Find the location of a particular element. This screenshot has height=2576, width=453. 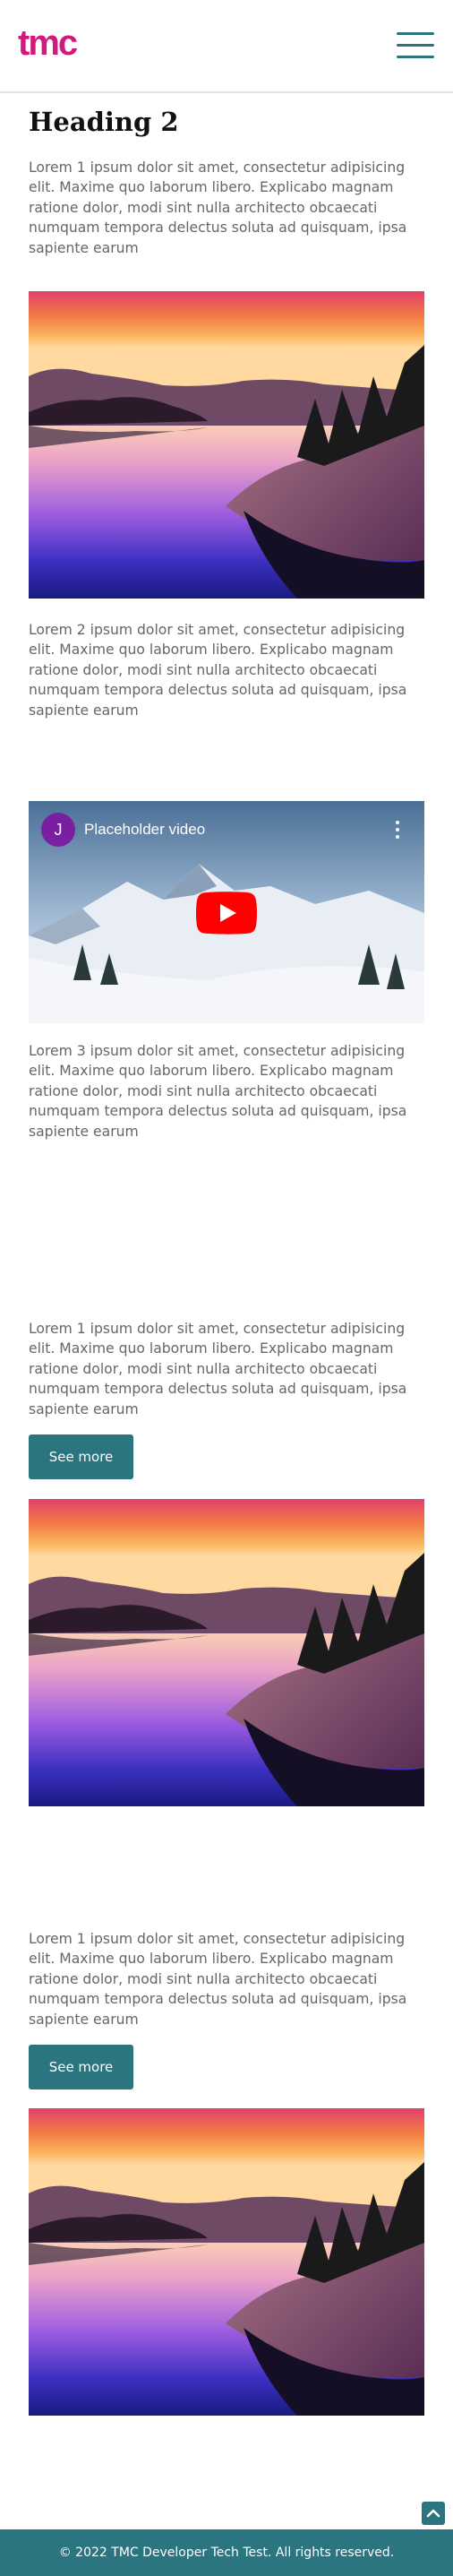

video-player: J Placeholder video is located at coordinates (226, 912).